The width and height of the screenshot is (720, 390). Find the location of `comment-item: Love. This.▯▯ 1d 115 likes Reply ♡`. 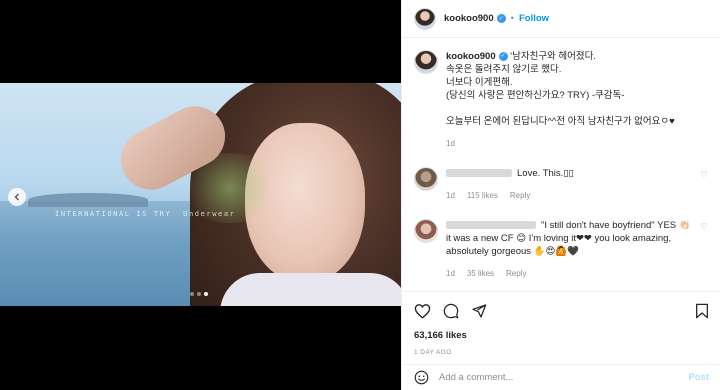

comment-item: Love. This.▯▯ 1d 115 likes Reply ♡ is located at coordinates (561, 184).